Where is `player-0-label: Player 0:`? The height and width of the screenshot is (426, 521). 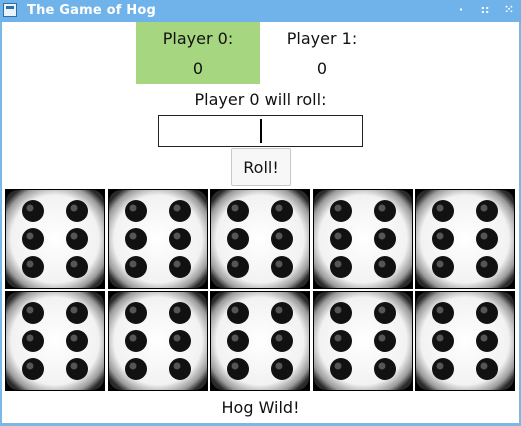
player-0-label: Player 0: is located at coordinates (198, 38).